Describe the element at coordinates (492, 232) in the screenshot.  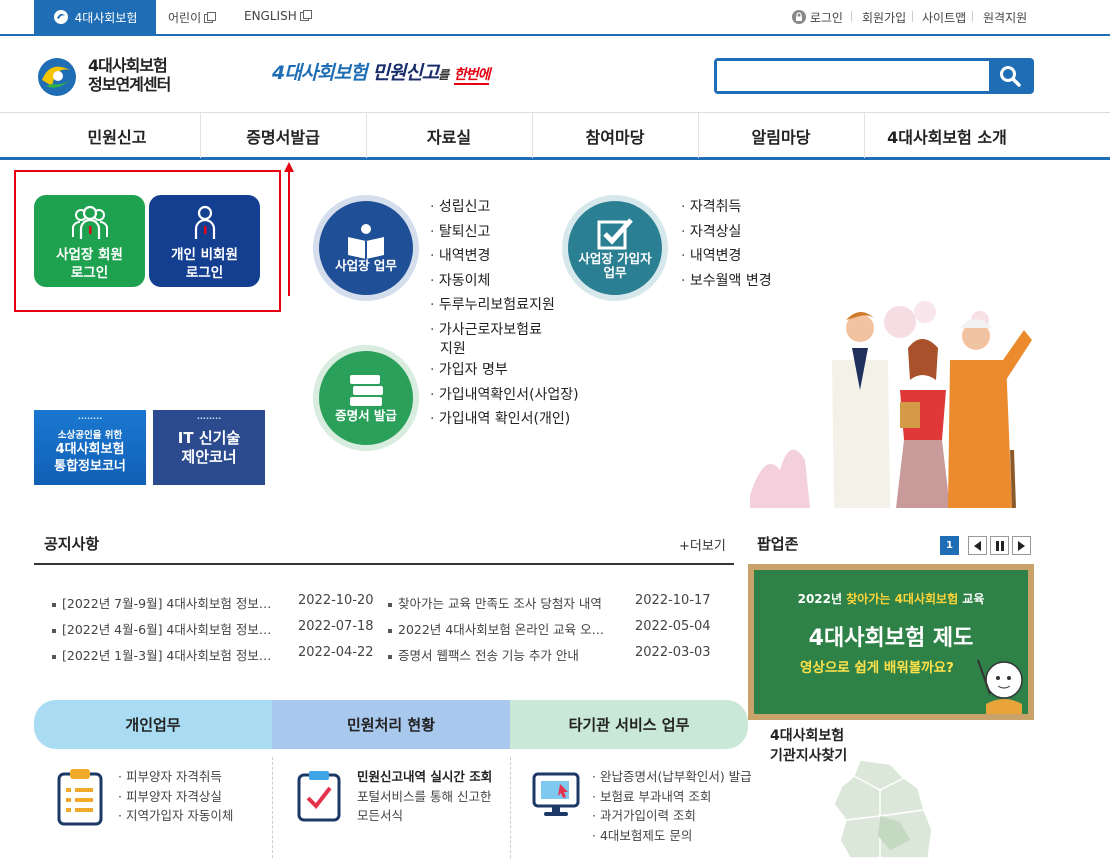
I see `menu-withdraw-report: 탈퇴신고` at that location.